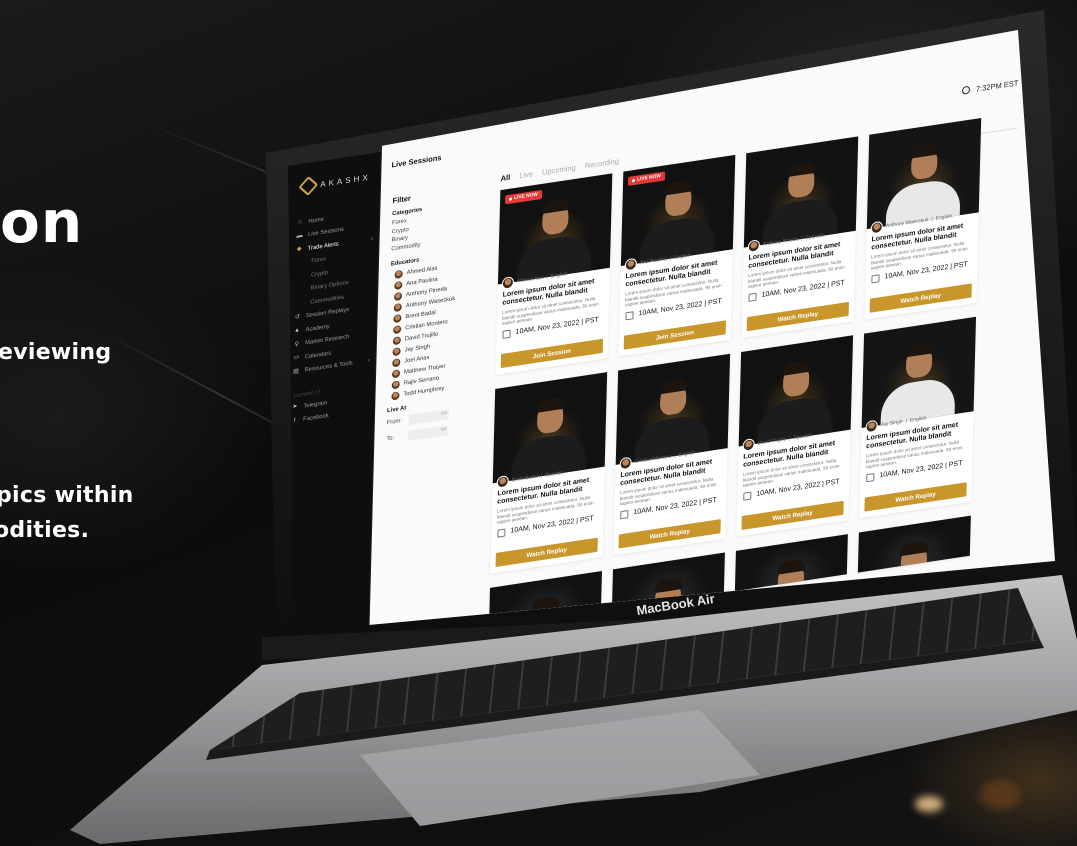  I want to click on logo-icon, so click(308, 186).